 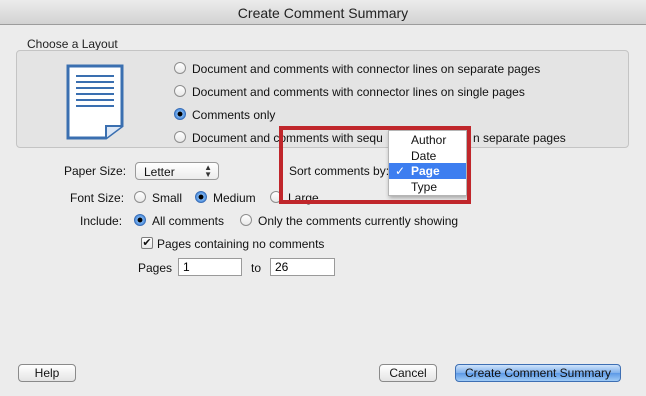 What do you see at coordinates (95, 102) in the screenshot?
I see `document-icon` at bounding box center [95, 102].